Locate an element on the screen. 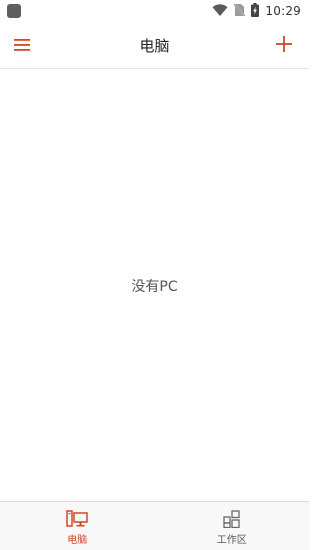  page-title: 电脑 is located at coordinates (154, 46).